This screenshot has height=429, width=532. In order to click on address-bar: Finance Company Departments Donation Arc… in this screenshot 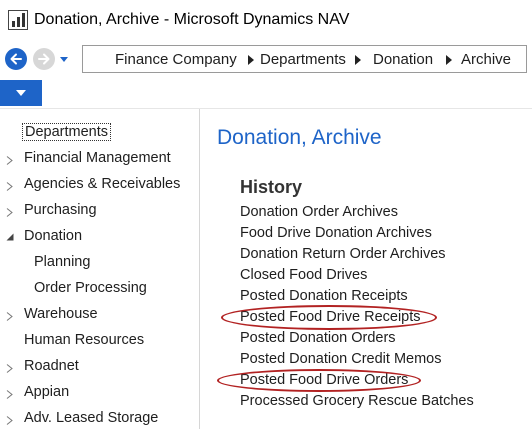, I will do `click(304, 59)`.